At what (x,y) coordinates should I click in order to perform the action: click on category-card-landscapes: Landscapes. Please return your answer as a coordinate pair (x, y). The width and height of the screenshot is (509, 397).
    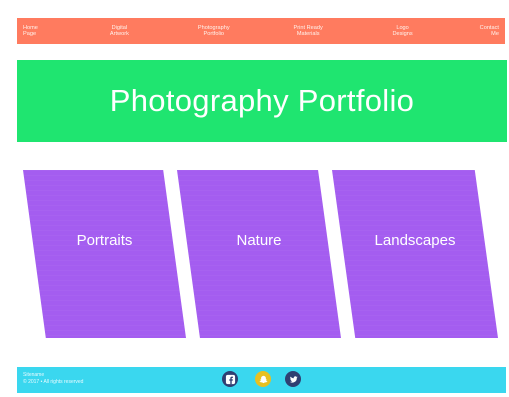
    Looking at the image, I should click on (415, 254).